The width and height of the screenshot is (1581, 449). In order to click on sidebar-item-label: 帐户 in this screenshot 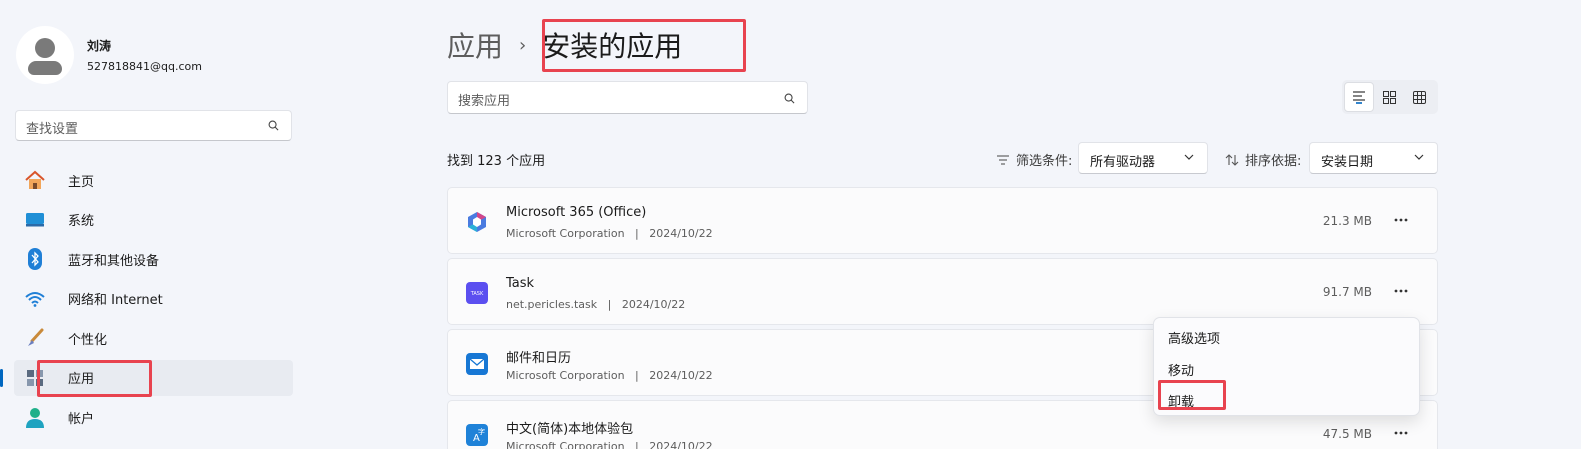, I will do `click(81, 420)`.